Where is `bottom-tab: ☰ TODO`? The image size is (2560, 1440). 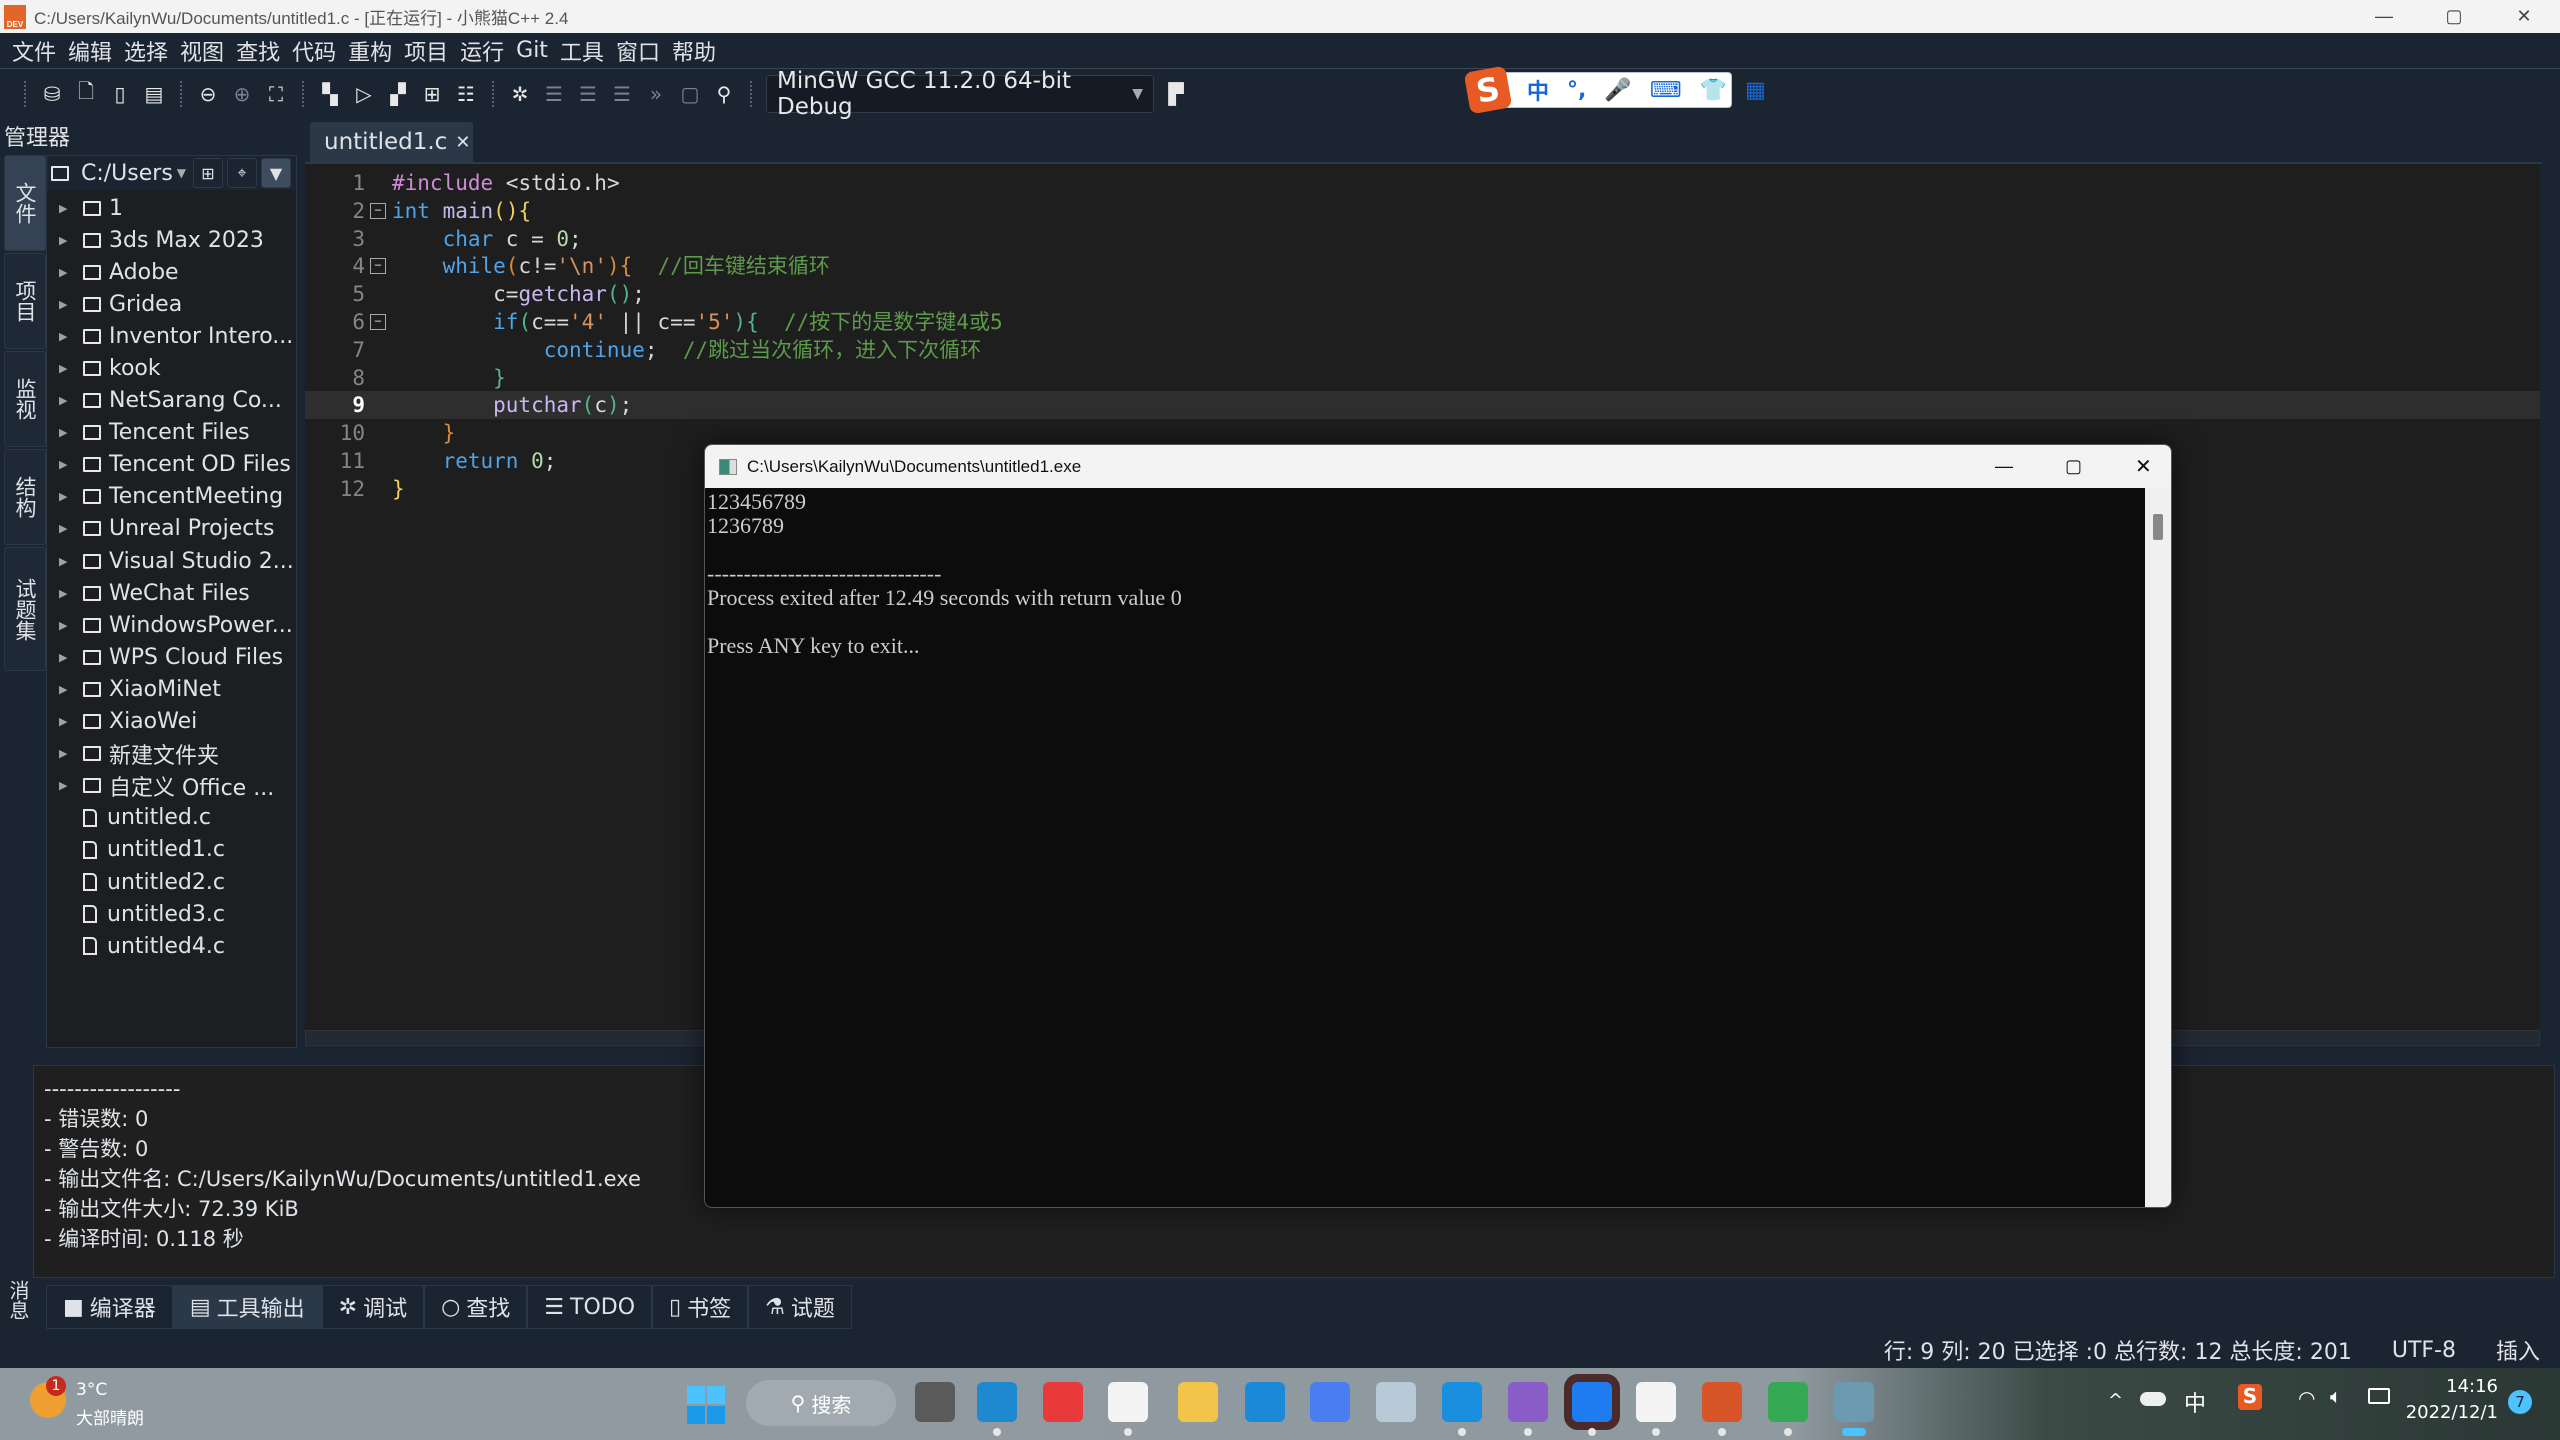
bottom-tab: ☰ TODO is located at coordinates (590, 1307).